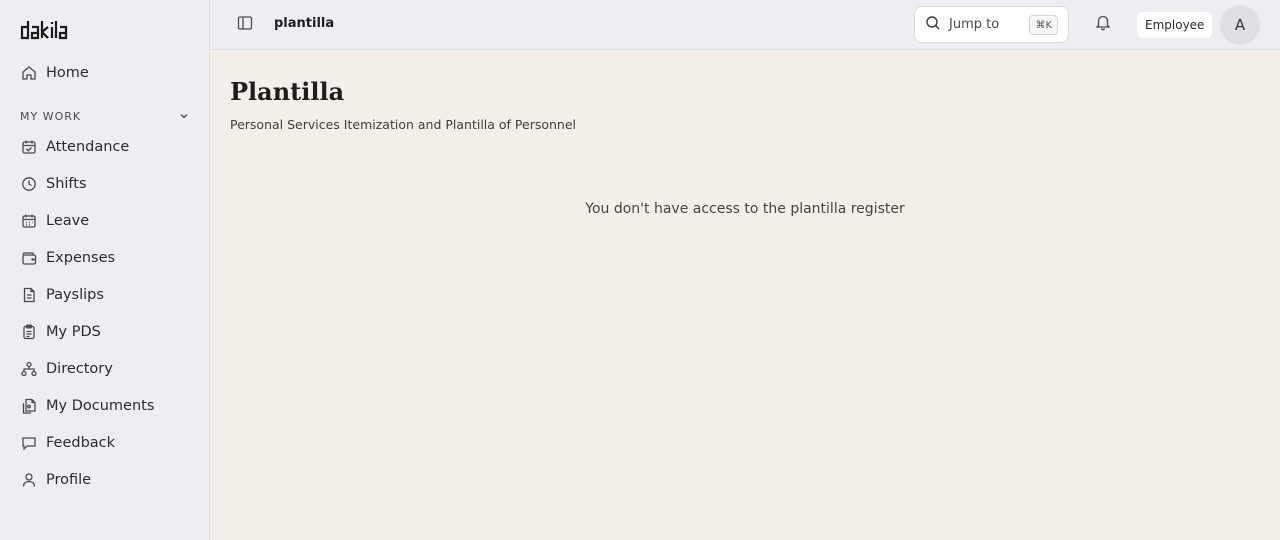 The height and width of the screenshot is (540, 1280). What do you see at coordinates (29, 73) in the screenshot?
I see `home-icon` at bounding box center [29, 73].